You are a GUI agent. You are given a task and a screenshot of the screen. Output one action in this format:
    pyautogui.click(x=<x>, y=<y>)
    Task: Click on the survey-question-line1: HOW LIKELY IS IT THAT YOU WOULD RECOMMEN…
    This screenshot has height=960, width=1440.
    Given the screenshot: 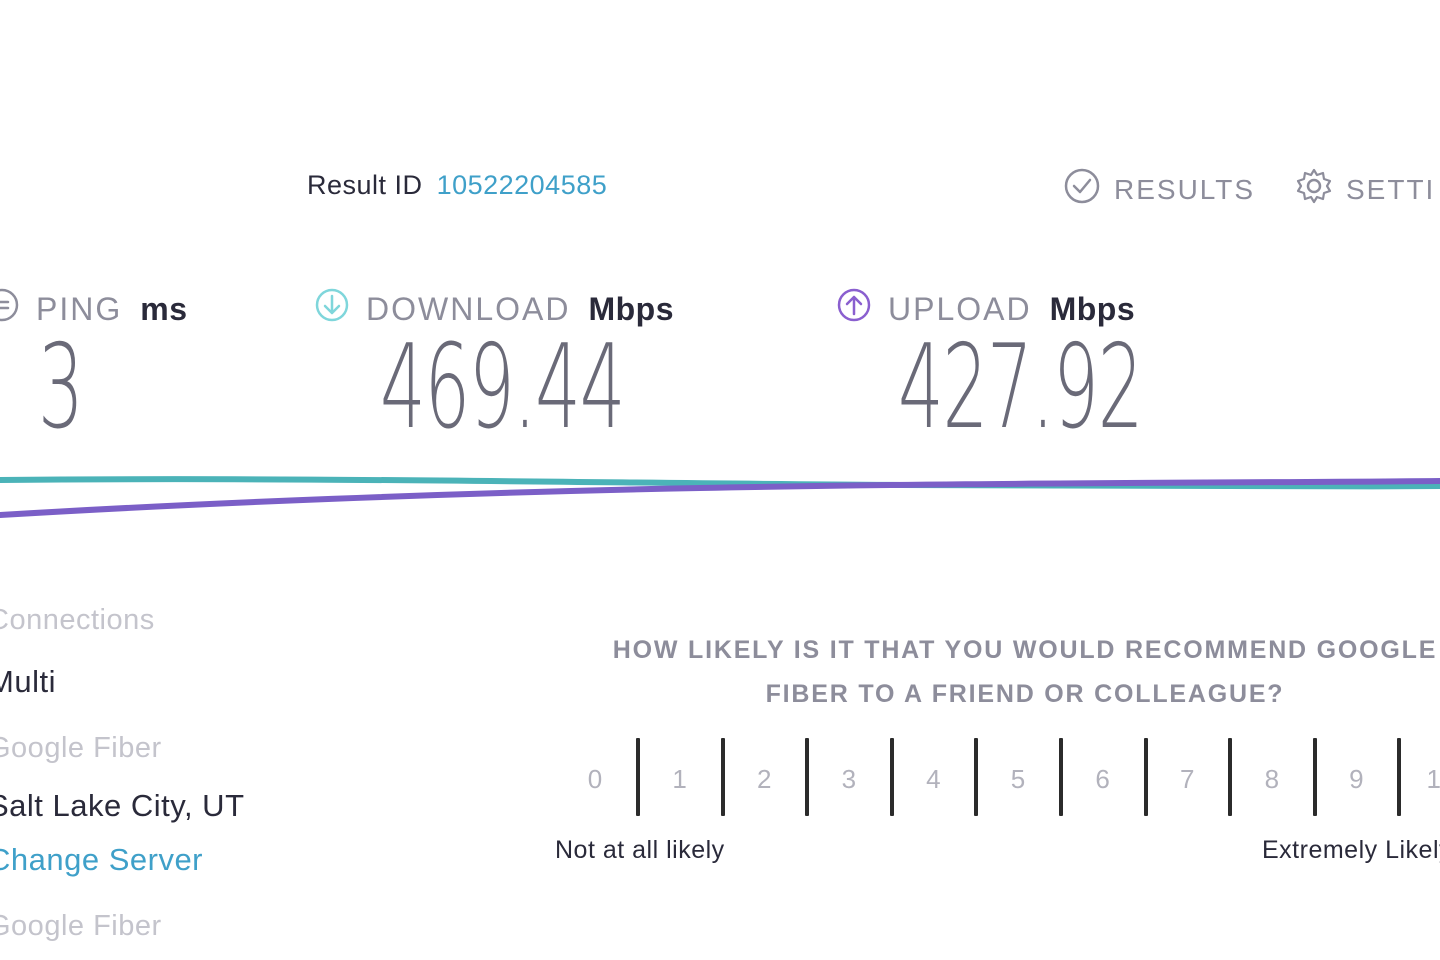 What is the action you would take?
    pyautogui.click(x=1025, y=650)
    